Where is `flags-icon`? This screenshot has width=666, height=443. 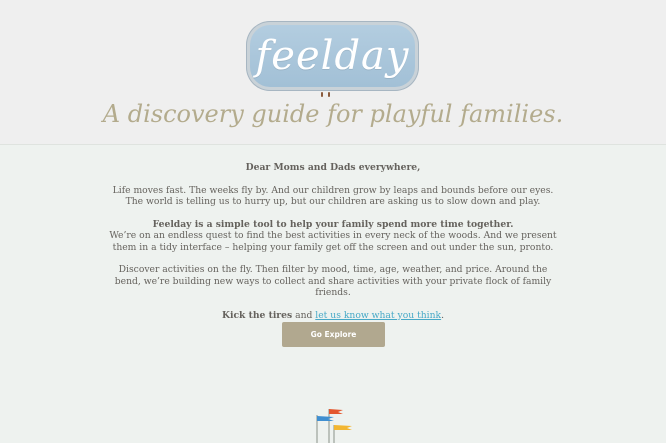 flags-icon is located at coordinates (334, 426).